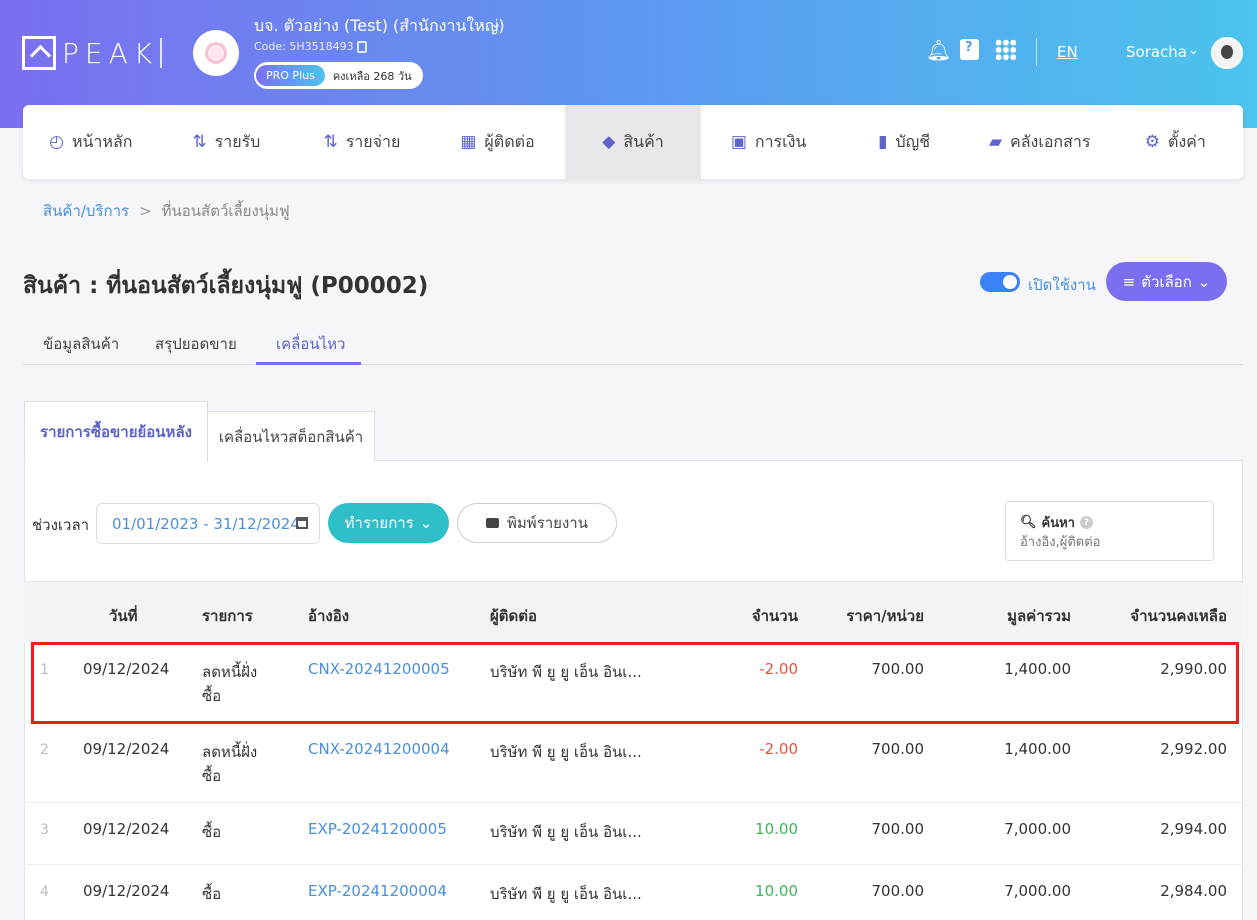  What do you see at coordinates (56, 142) in the screenshot?
I see `dashboard-icon: ◴` at bounding box center [56, 142].